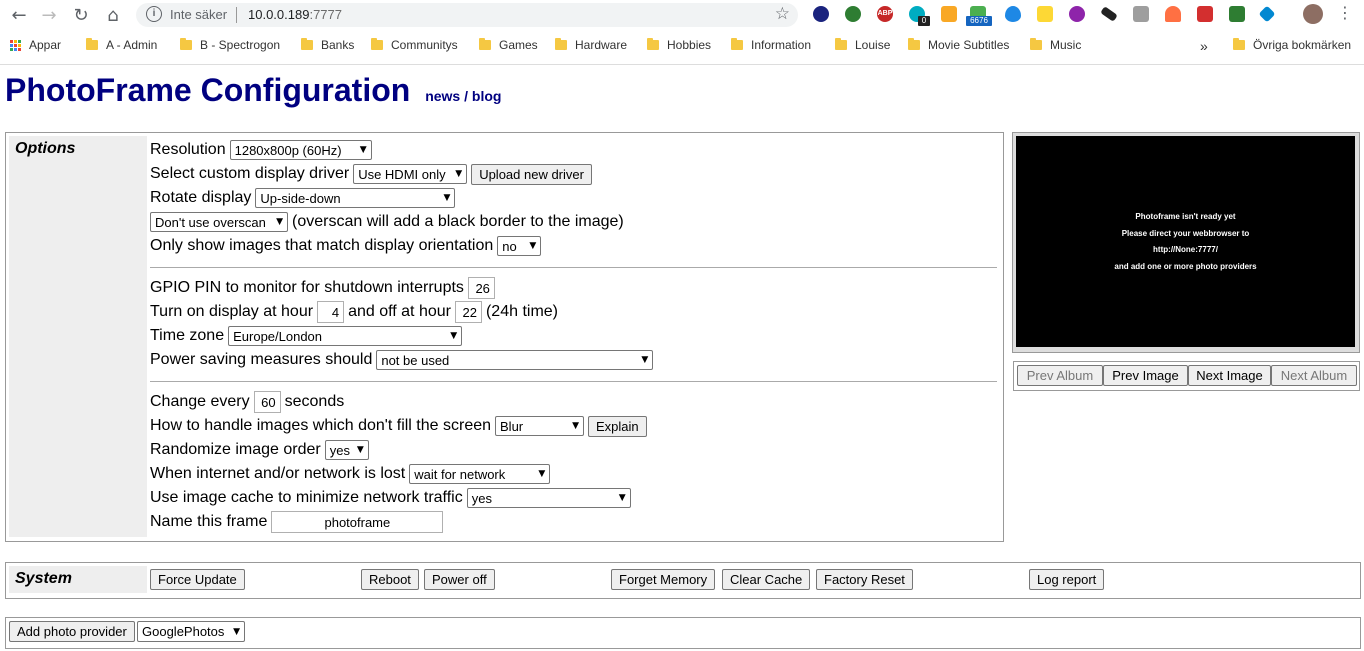 The width and height of the screenshot is (1364, 651). I want to click on gpio-input: 26, so click(481, 288).